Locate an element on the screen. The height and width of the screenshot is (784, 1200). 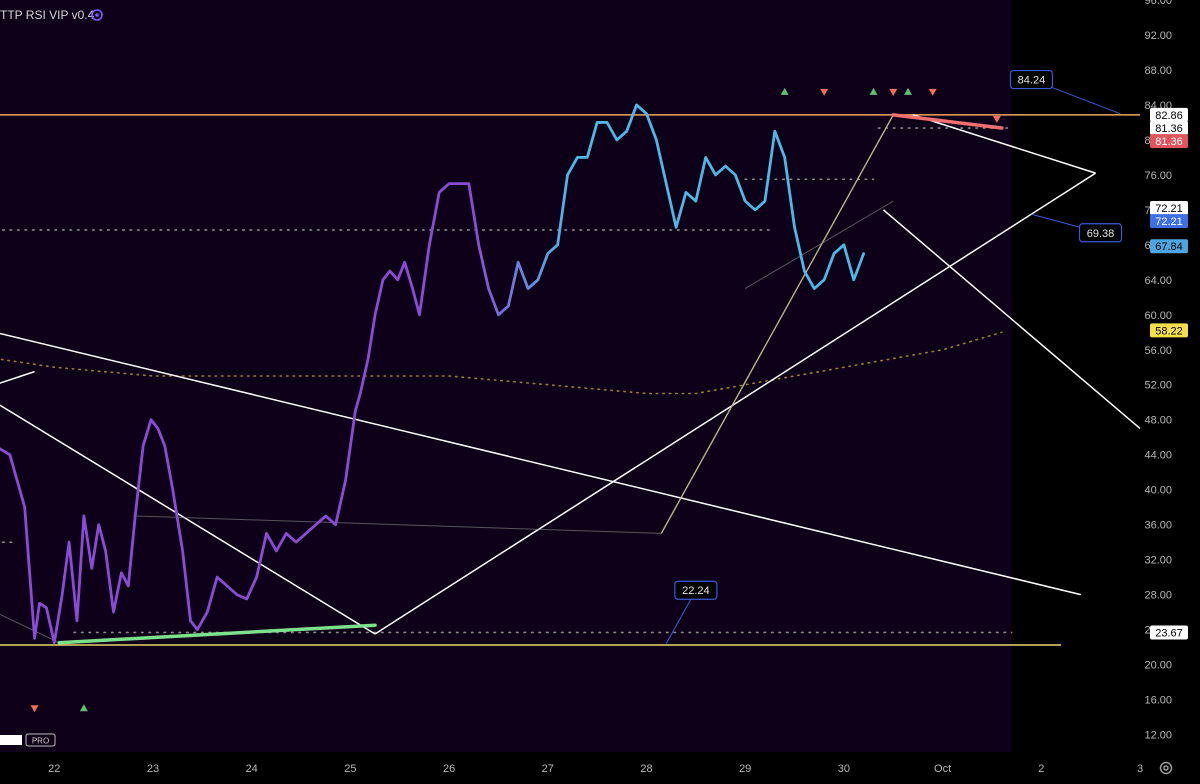
y-tick-label: 16.00 is located at coordinates (1158, 701).